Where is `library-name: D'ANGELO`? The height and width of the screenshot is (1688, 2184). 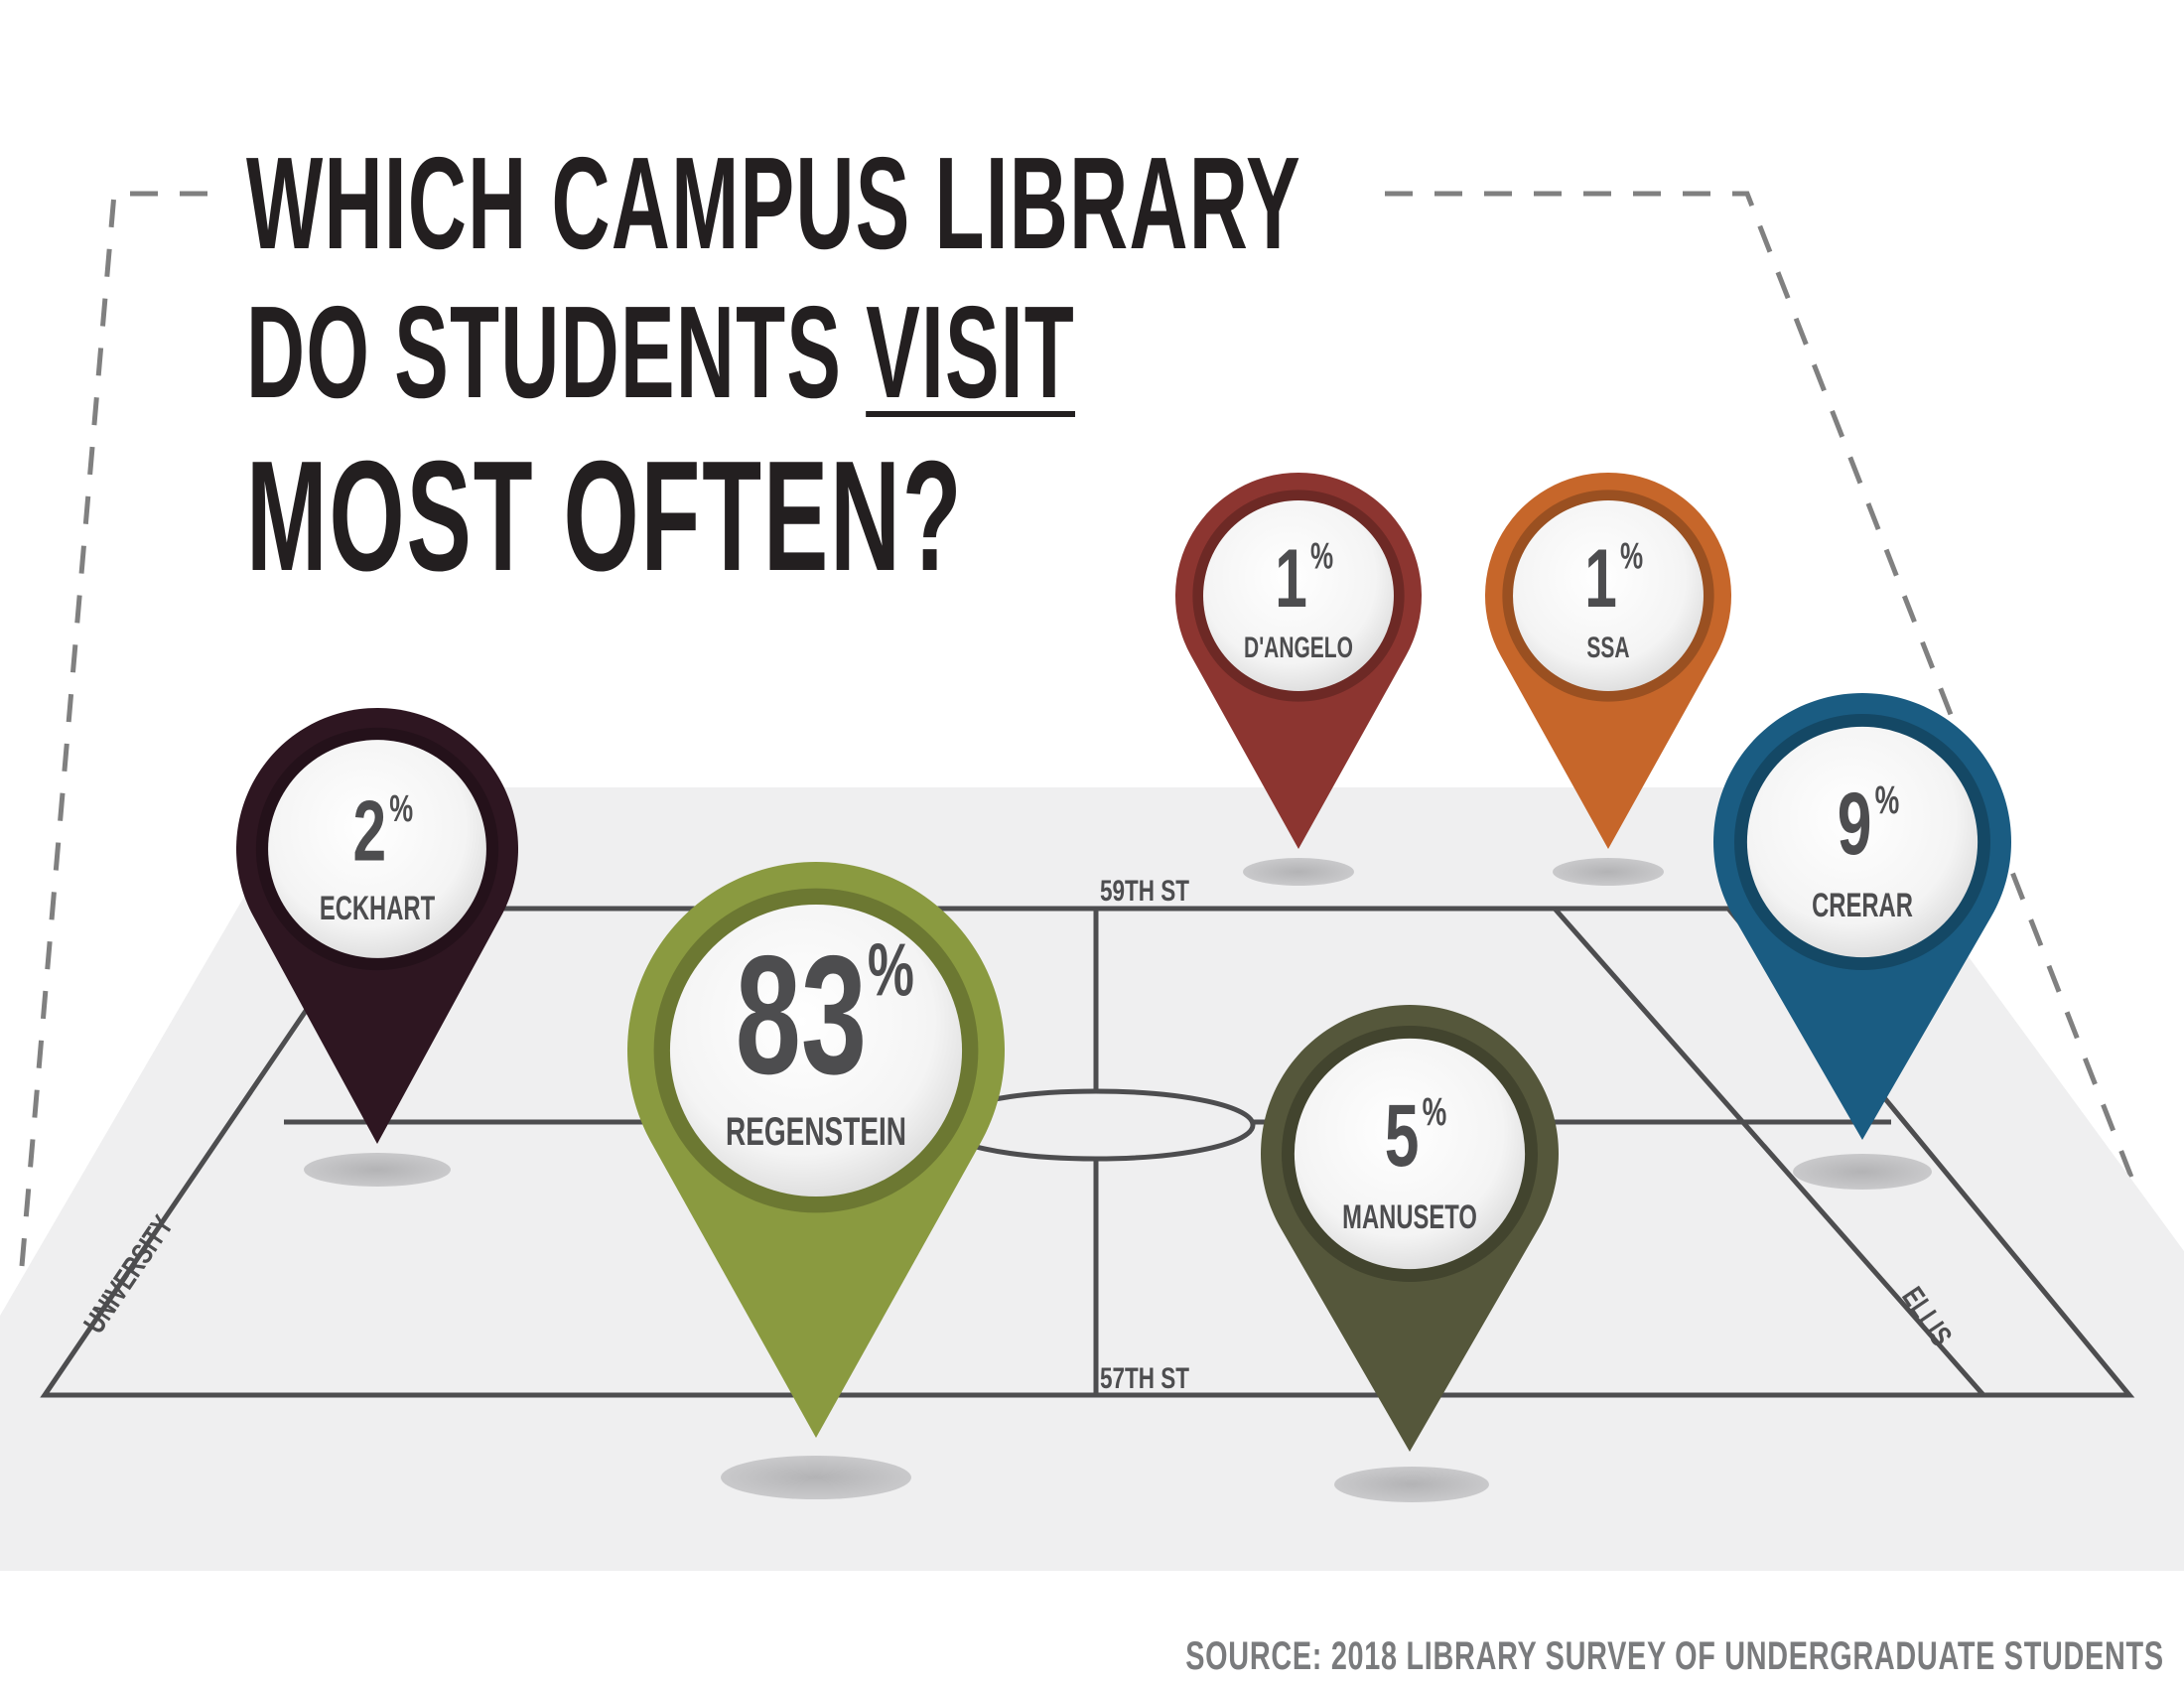 library-name: D'ANGELO is located at coordinates (1298, 648).